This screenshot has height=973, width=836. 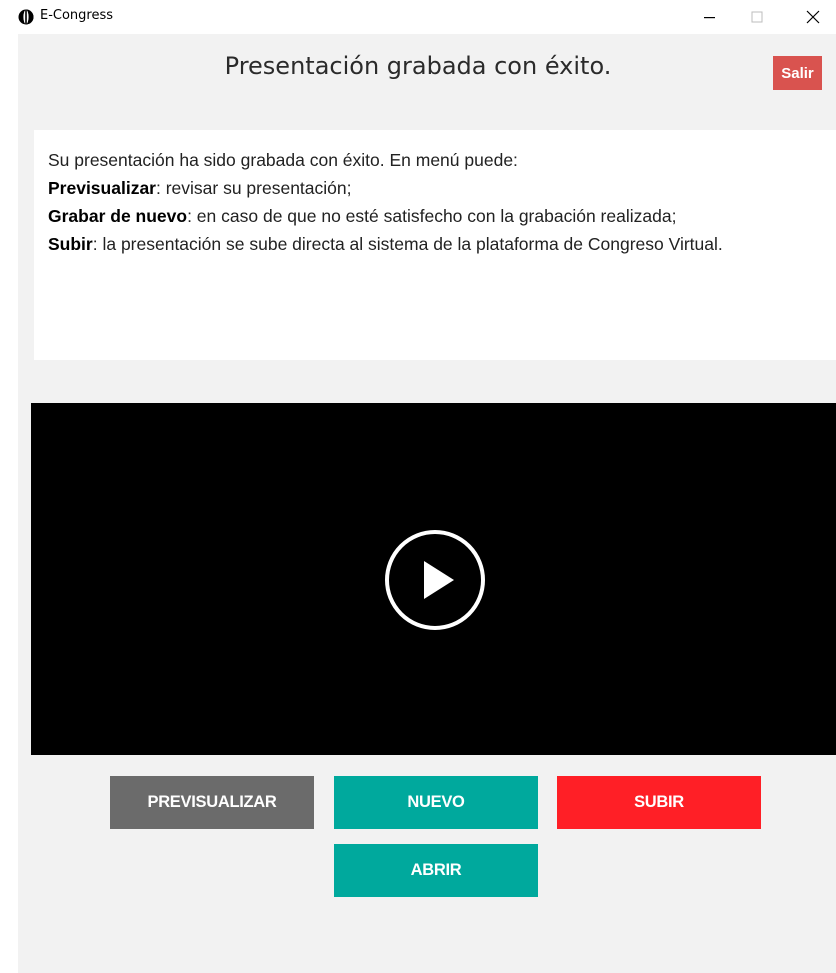 What do you see at coordinates (435, 580) in the screenshot?
I see `play-circle-icon` at bounding box center [435, 580].